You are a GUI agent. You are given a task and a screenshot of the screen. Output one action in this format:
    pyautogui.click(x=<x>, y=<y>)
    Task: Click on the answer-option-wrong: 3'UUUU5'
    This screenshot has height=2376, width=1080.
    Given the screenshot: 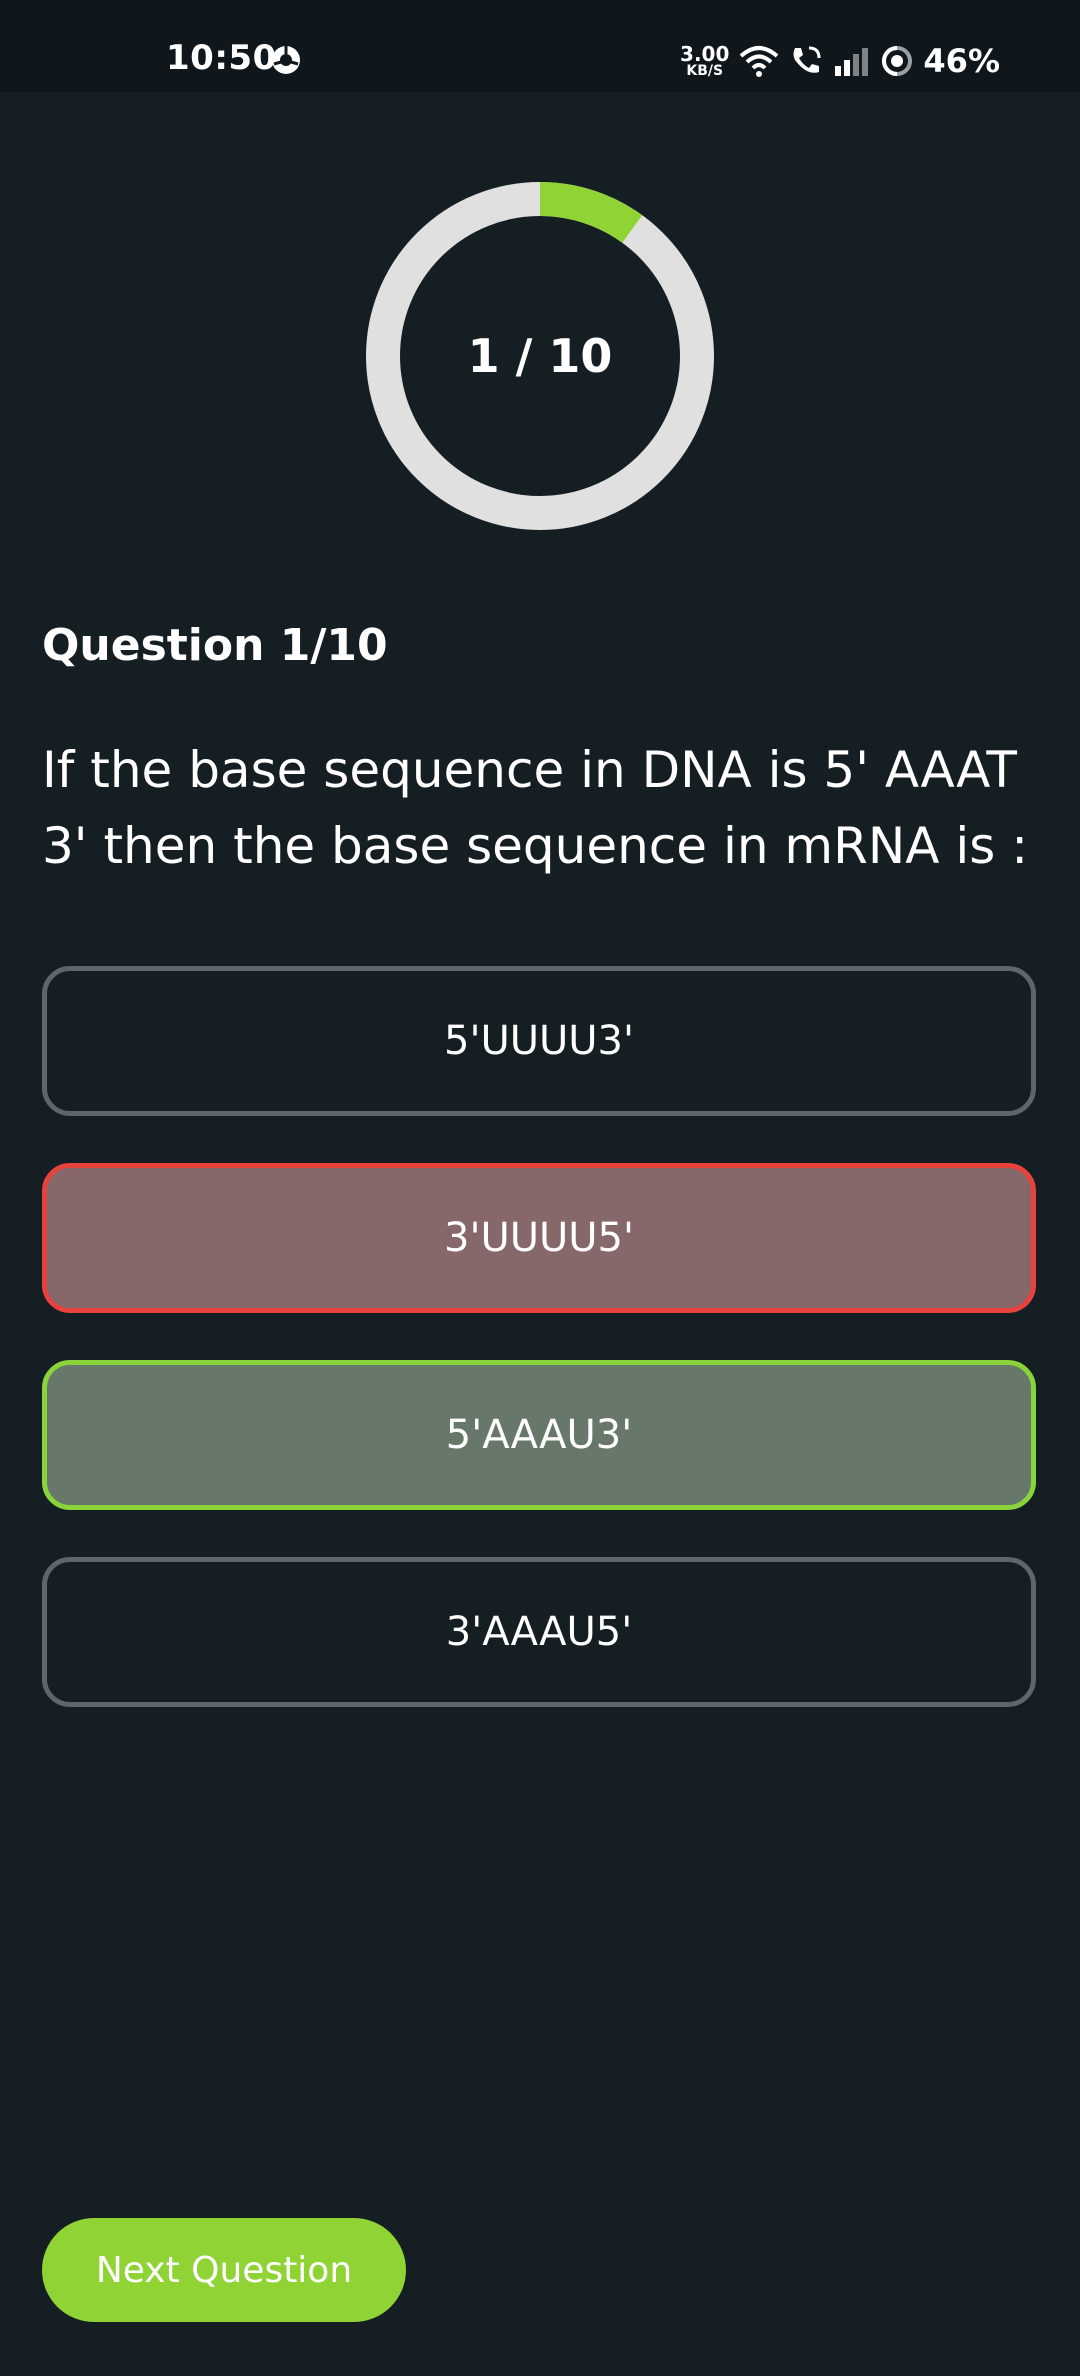 What is the action you would take?
    pyautogui.click(x=539, y=1238)
    